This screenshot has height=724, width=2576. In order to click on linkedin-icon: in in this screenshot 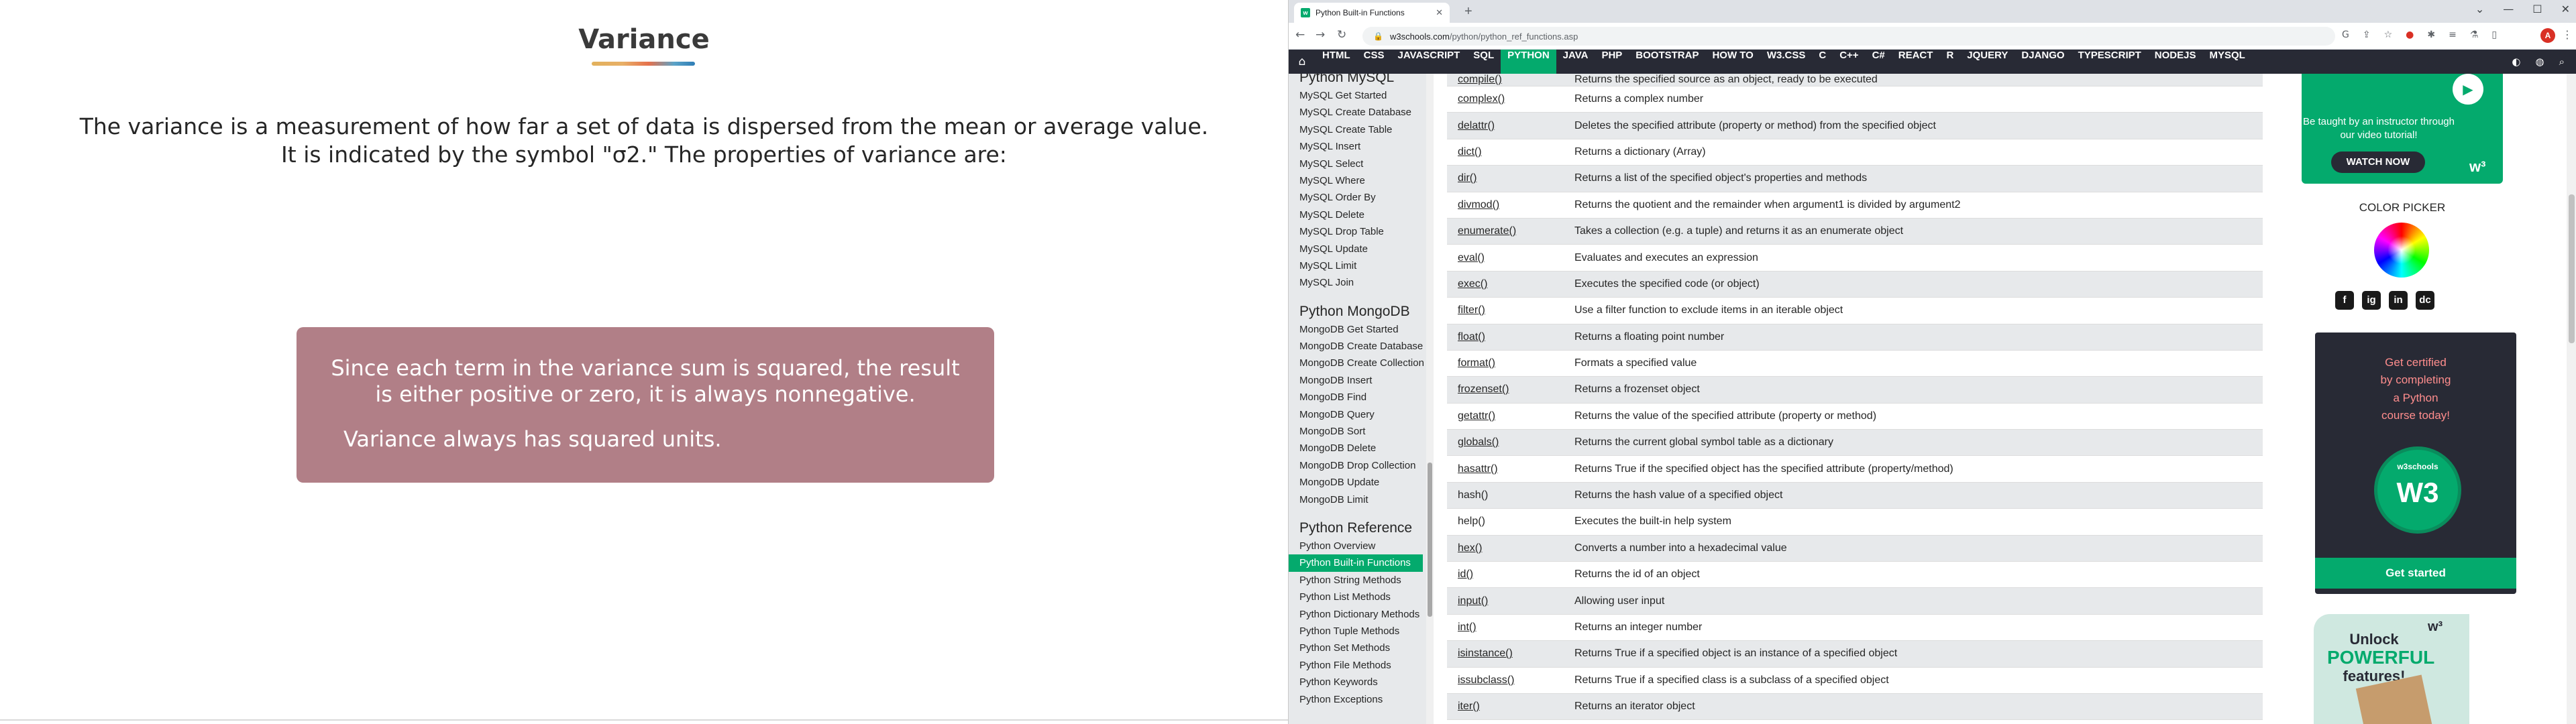, I will do `click(2398, 300)`.